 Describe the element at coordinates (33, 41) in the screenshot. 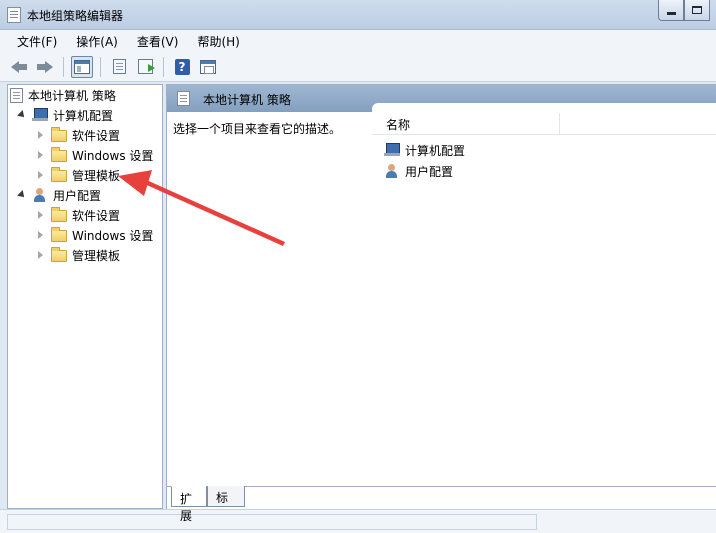

I see `menu-file: 文件(F)` at that location.